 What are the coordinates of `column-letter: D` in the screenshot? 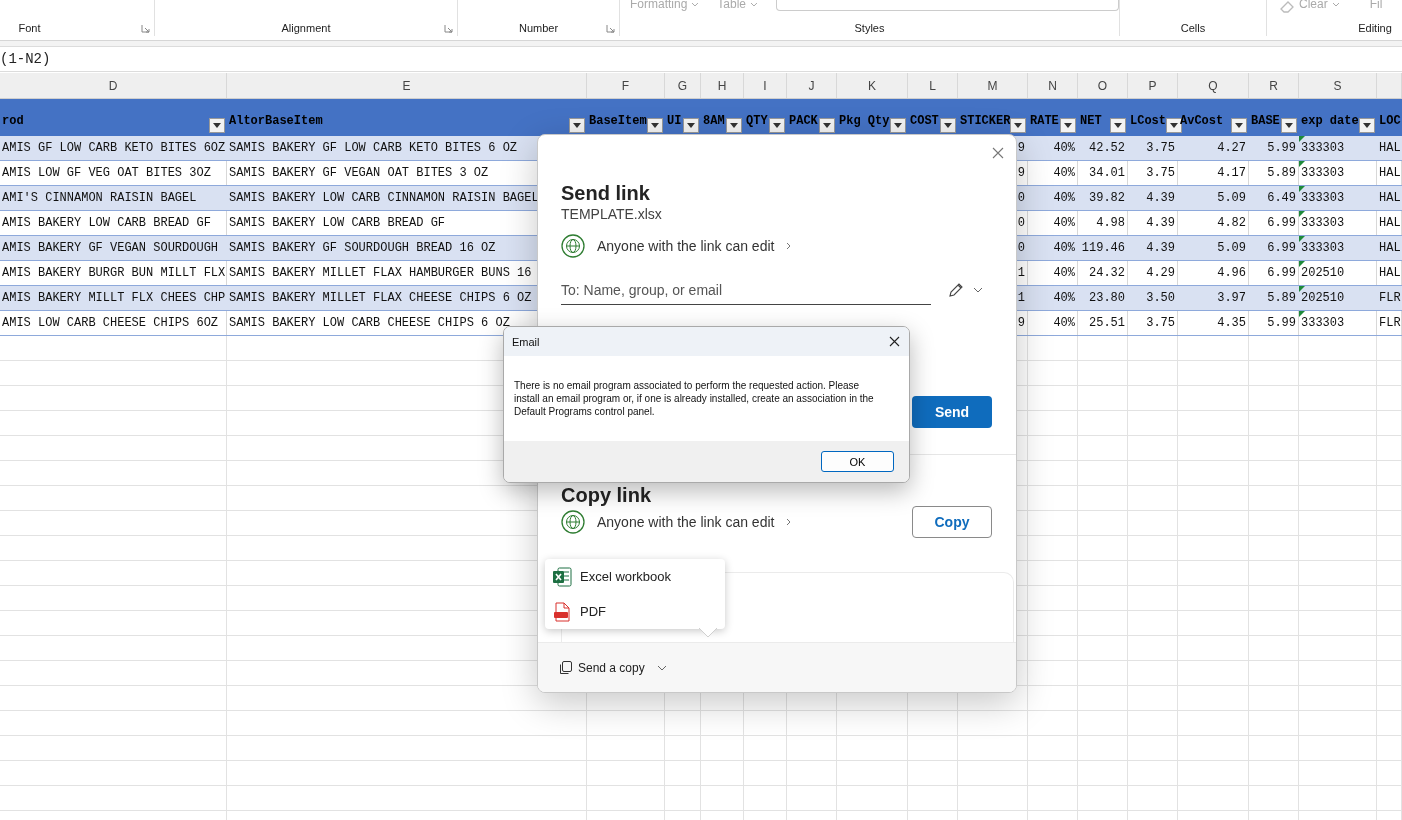 It's located at (113, 85).